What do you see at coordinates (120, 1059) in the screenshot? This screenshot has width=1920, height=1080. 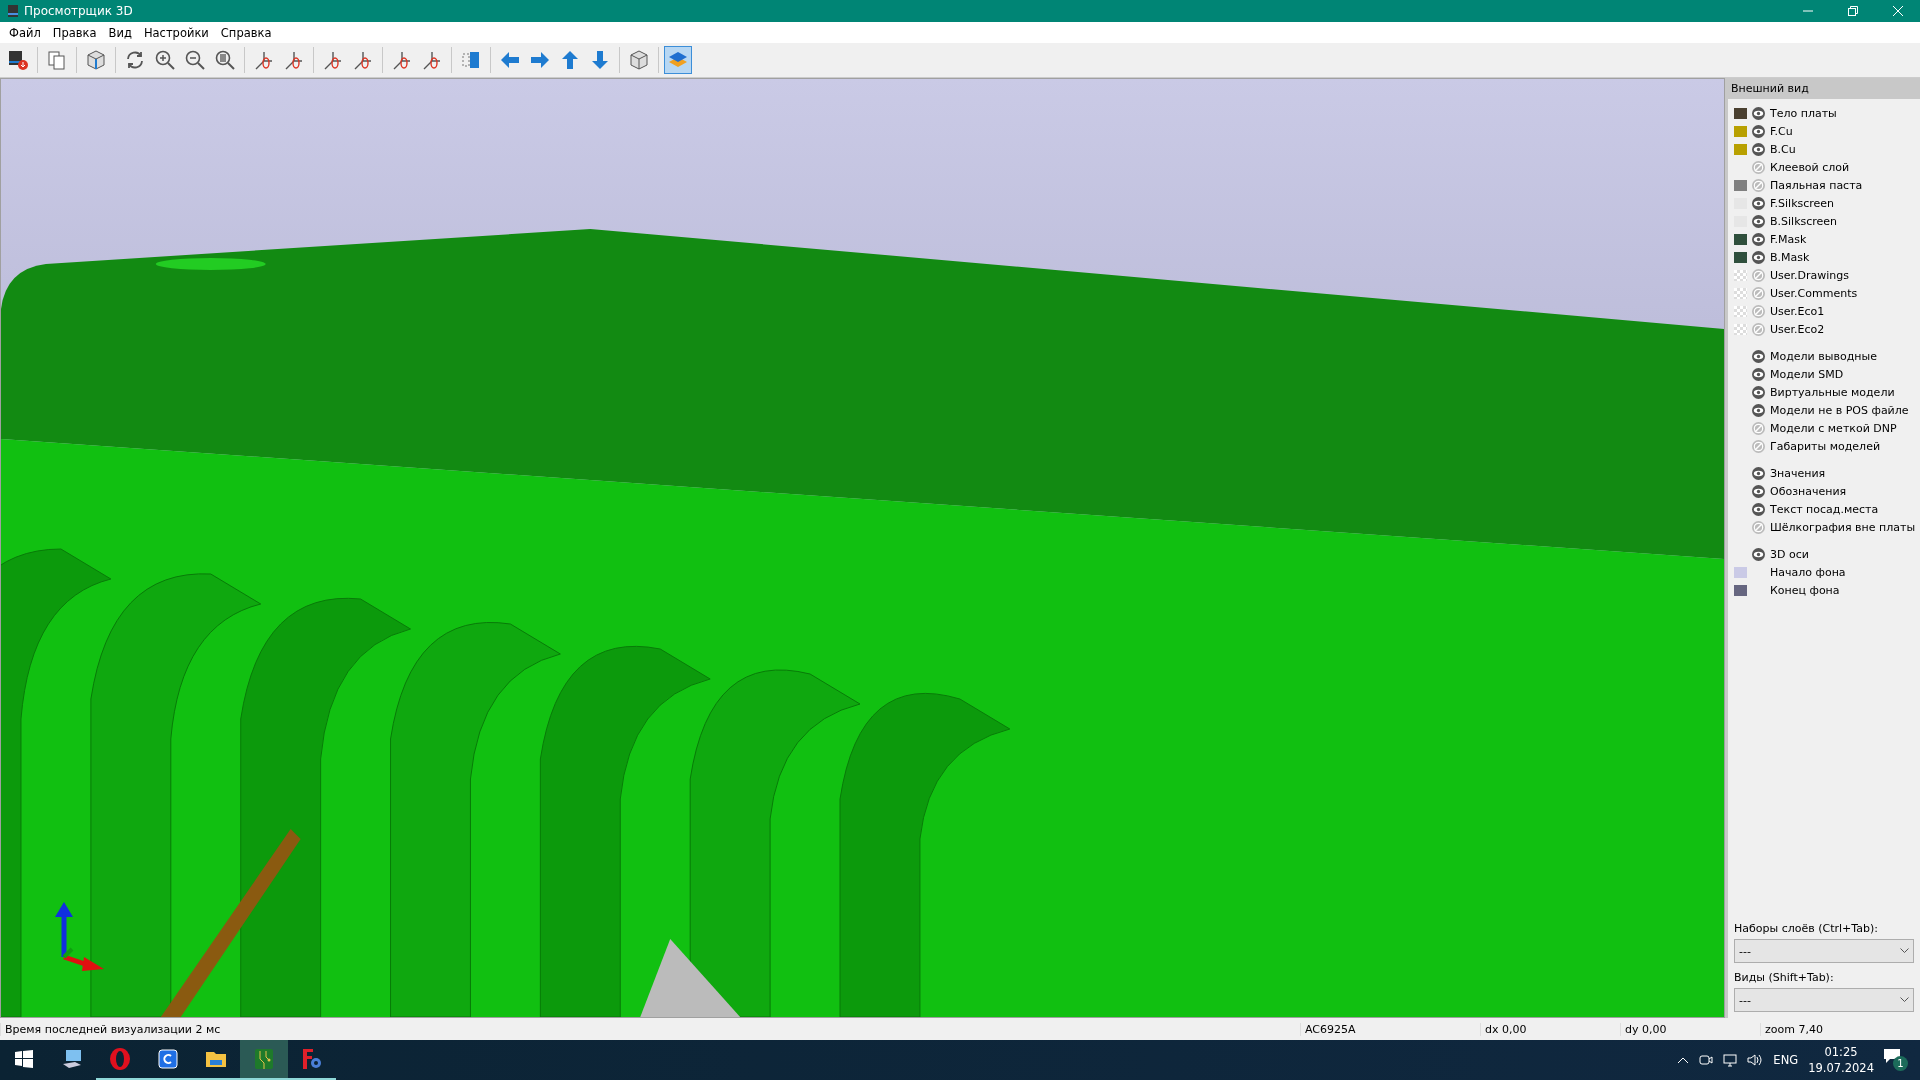 I see `opera-icon` at bounding box center [120, 1059].